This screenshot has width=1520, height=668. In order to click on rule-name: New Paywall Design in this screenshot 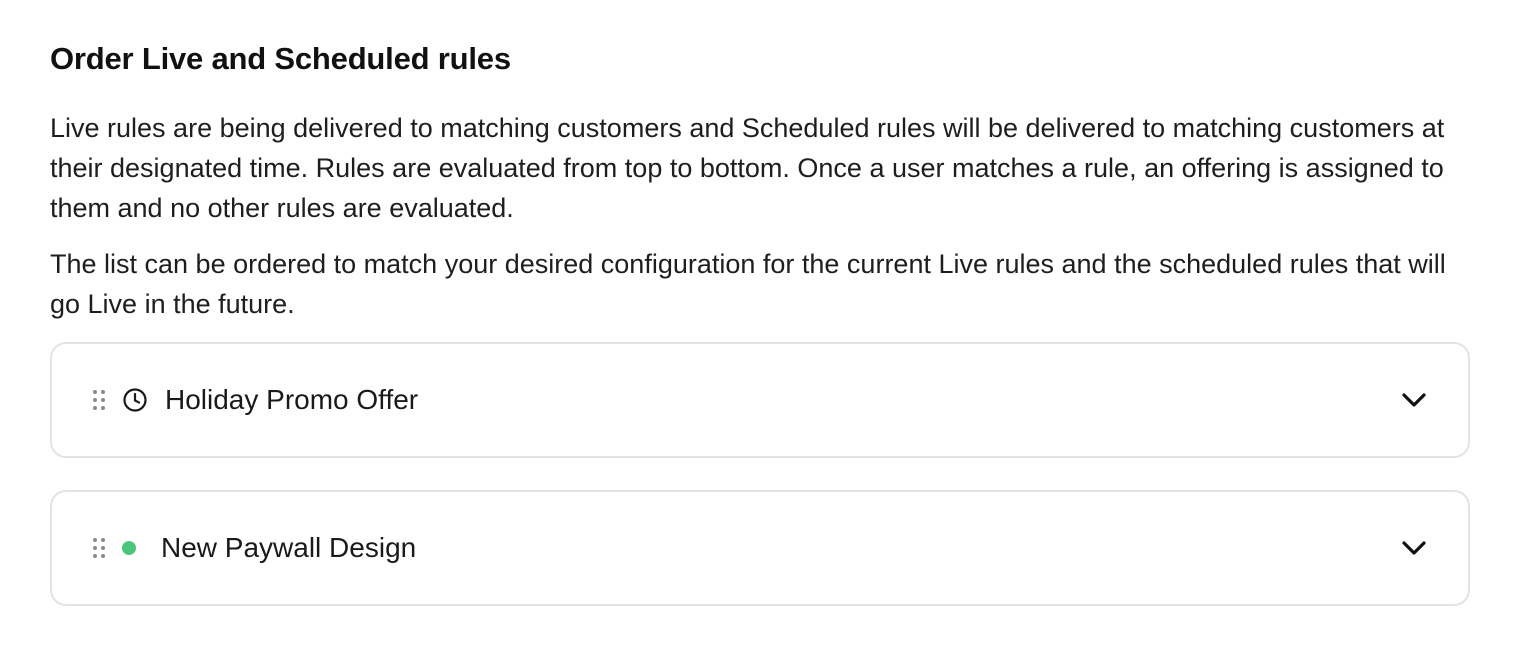, I will do `click(289, 547)`.